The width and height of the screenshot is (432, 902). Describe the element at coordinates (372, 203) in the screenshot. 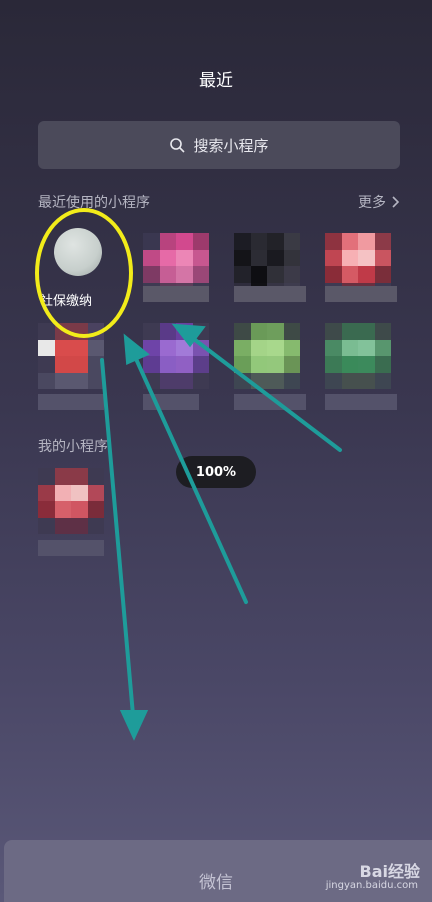

I see `more-label: 更多` at that location.